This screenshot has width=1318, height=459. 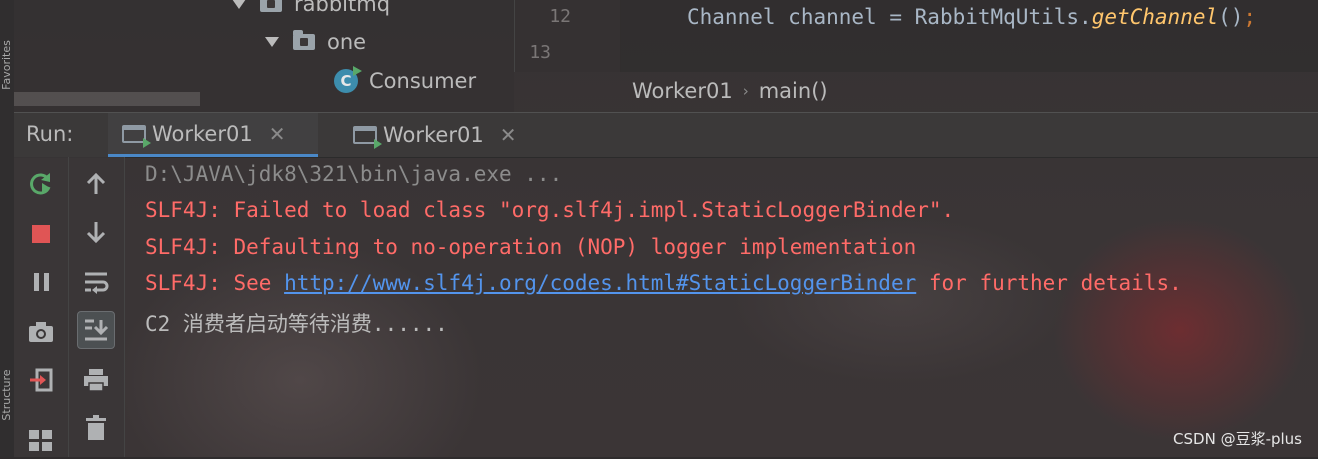 What do you see at coordinates (342, 8) in the screenshot?
I see `tree-item-label: rabbitmq` at bounding box center [342, 8].